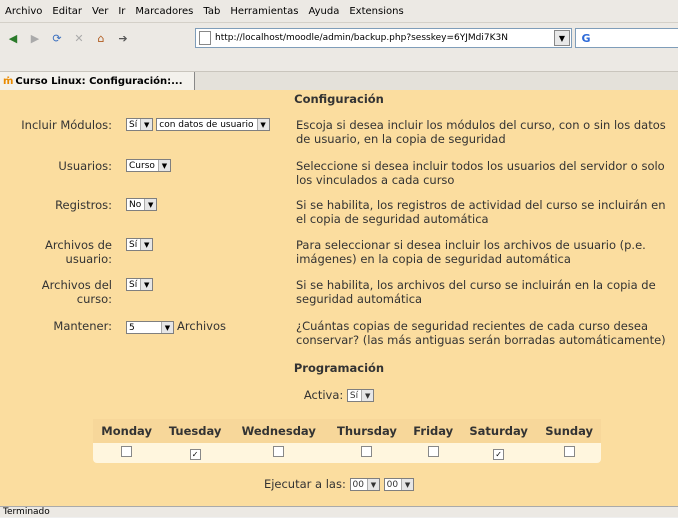 The height and width of the screenshot is (518, 678). Describe the element at coordinates (85, 166) in the screenshot. I see `label-usuarios: Usuarios:` at that location.